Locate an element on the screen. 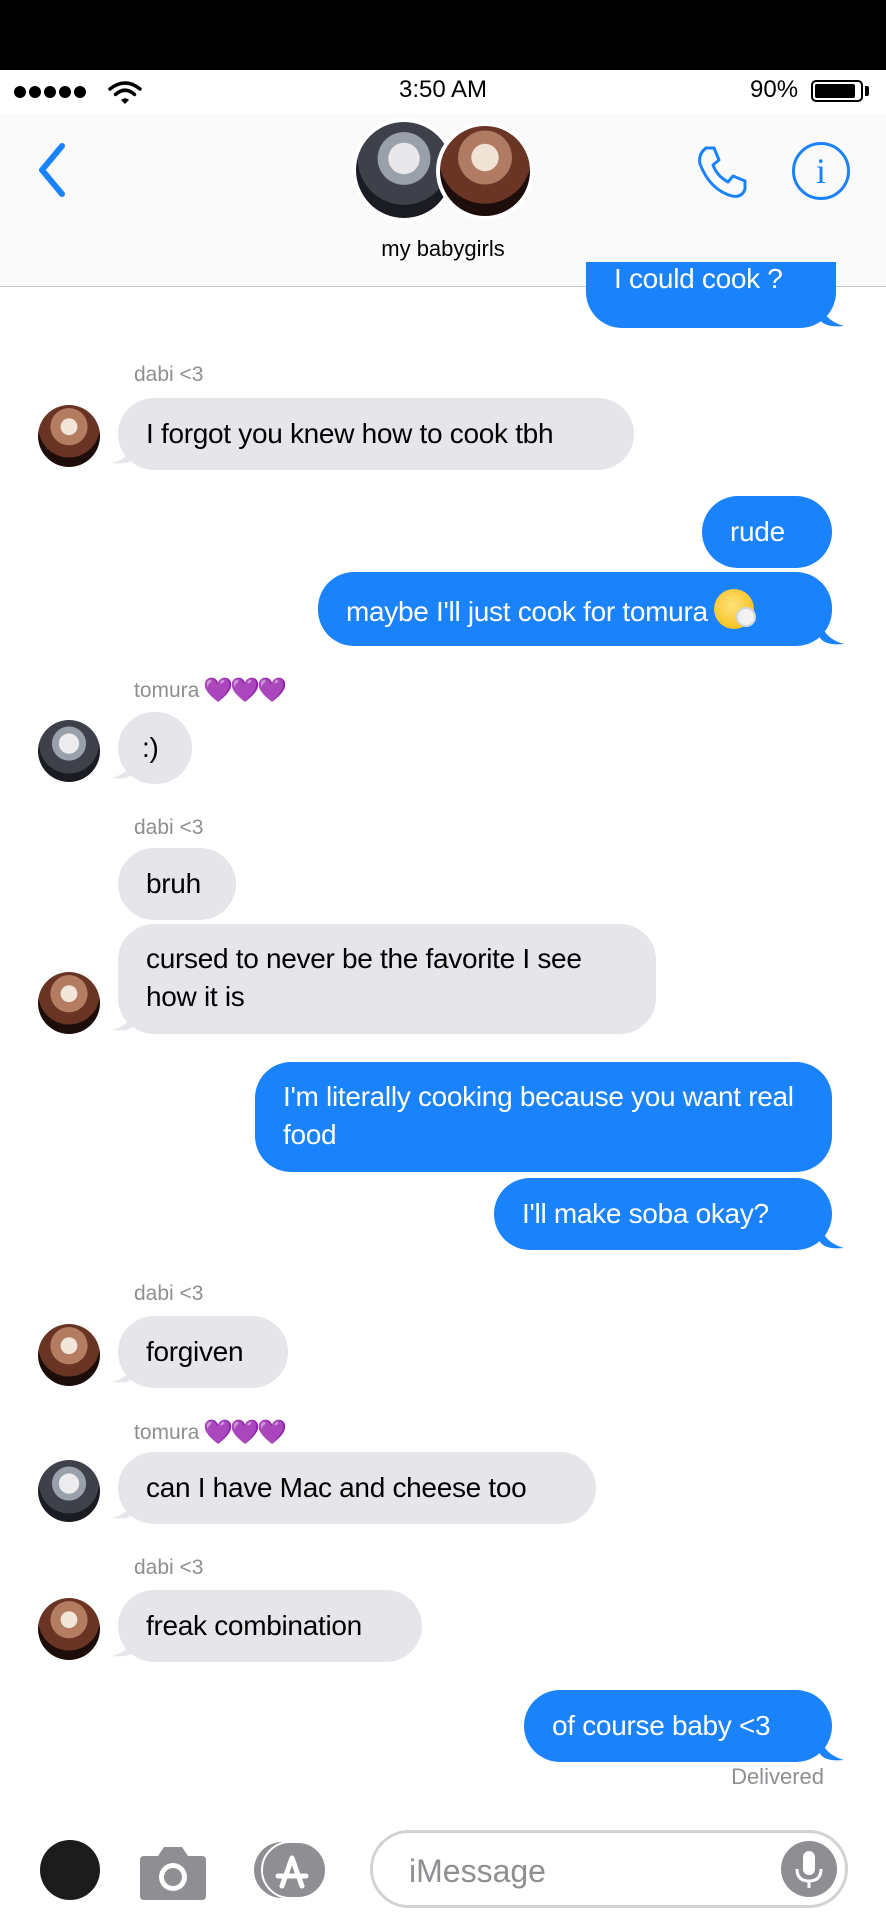  status-bar: 3:50 AM 90% is located at coordinates (443, 92).